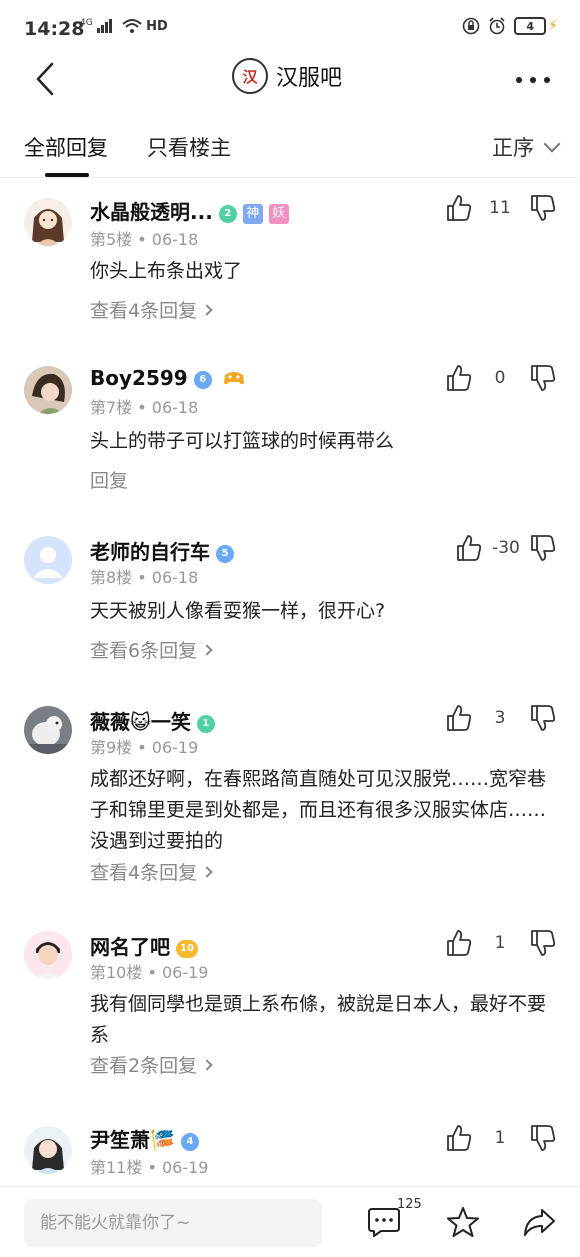 The width and height of the screenshot is (580, 1257). I want to click on reply-link: 回复, so click(109, 479).